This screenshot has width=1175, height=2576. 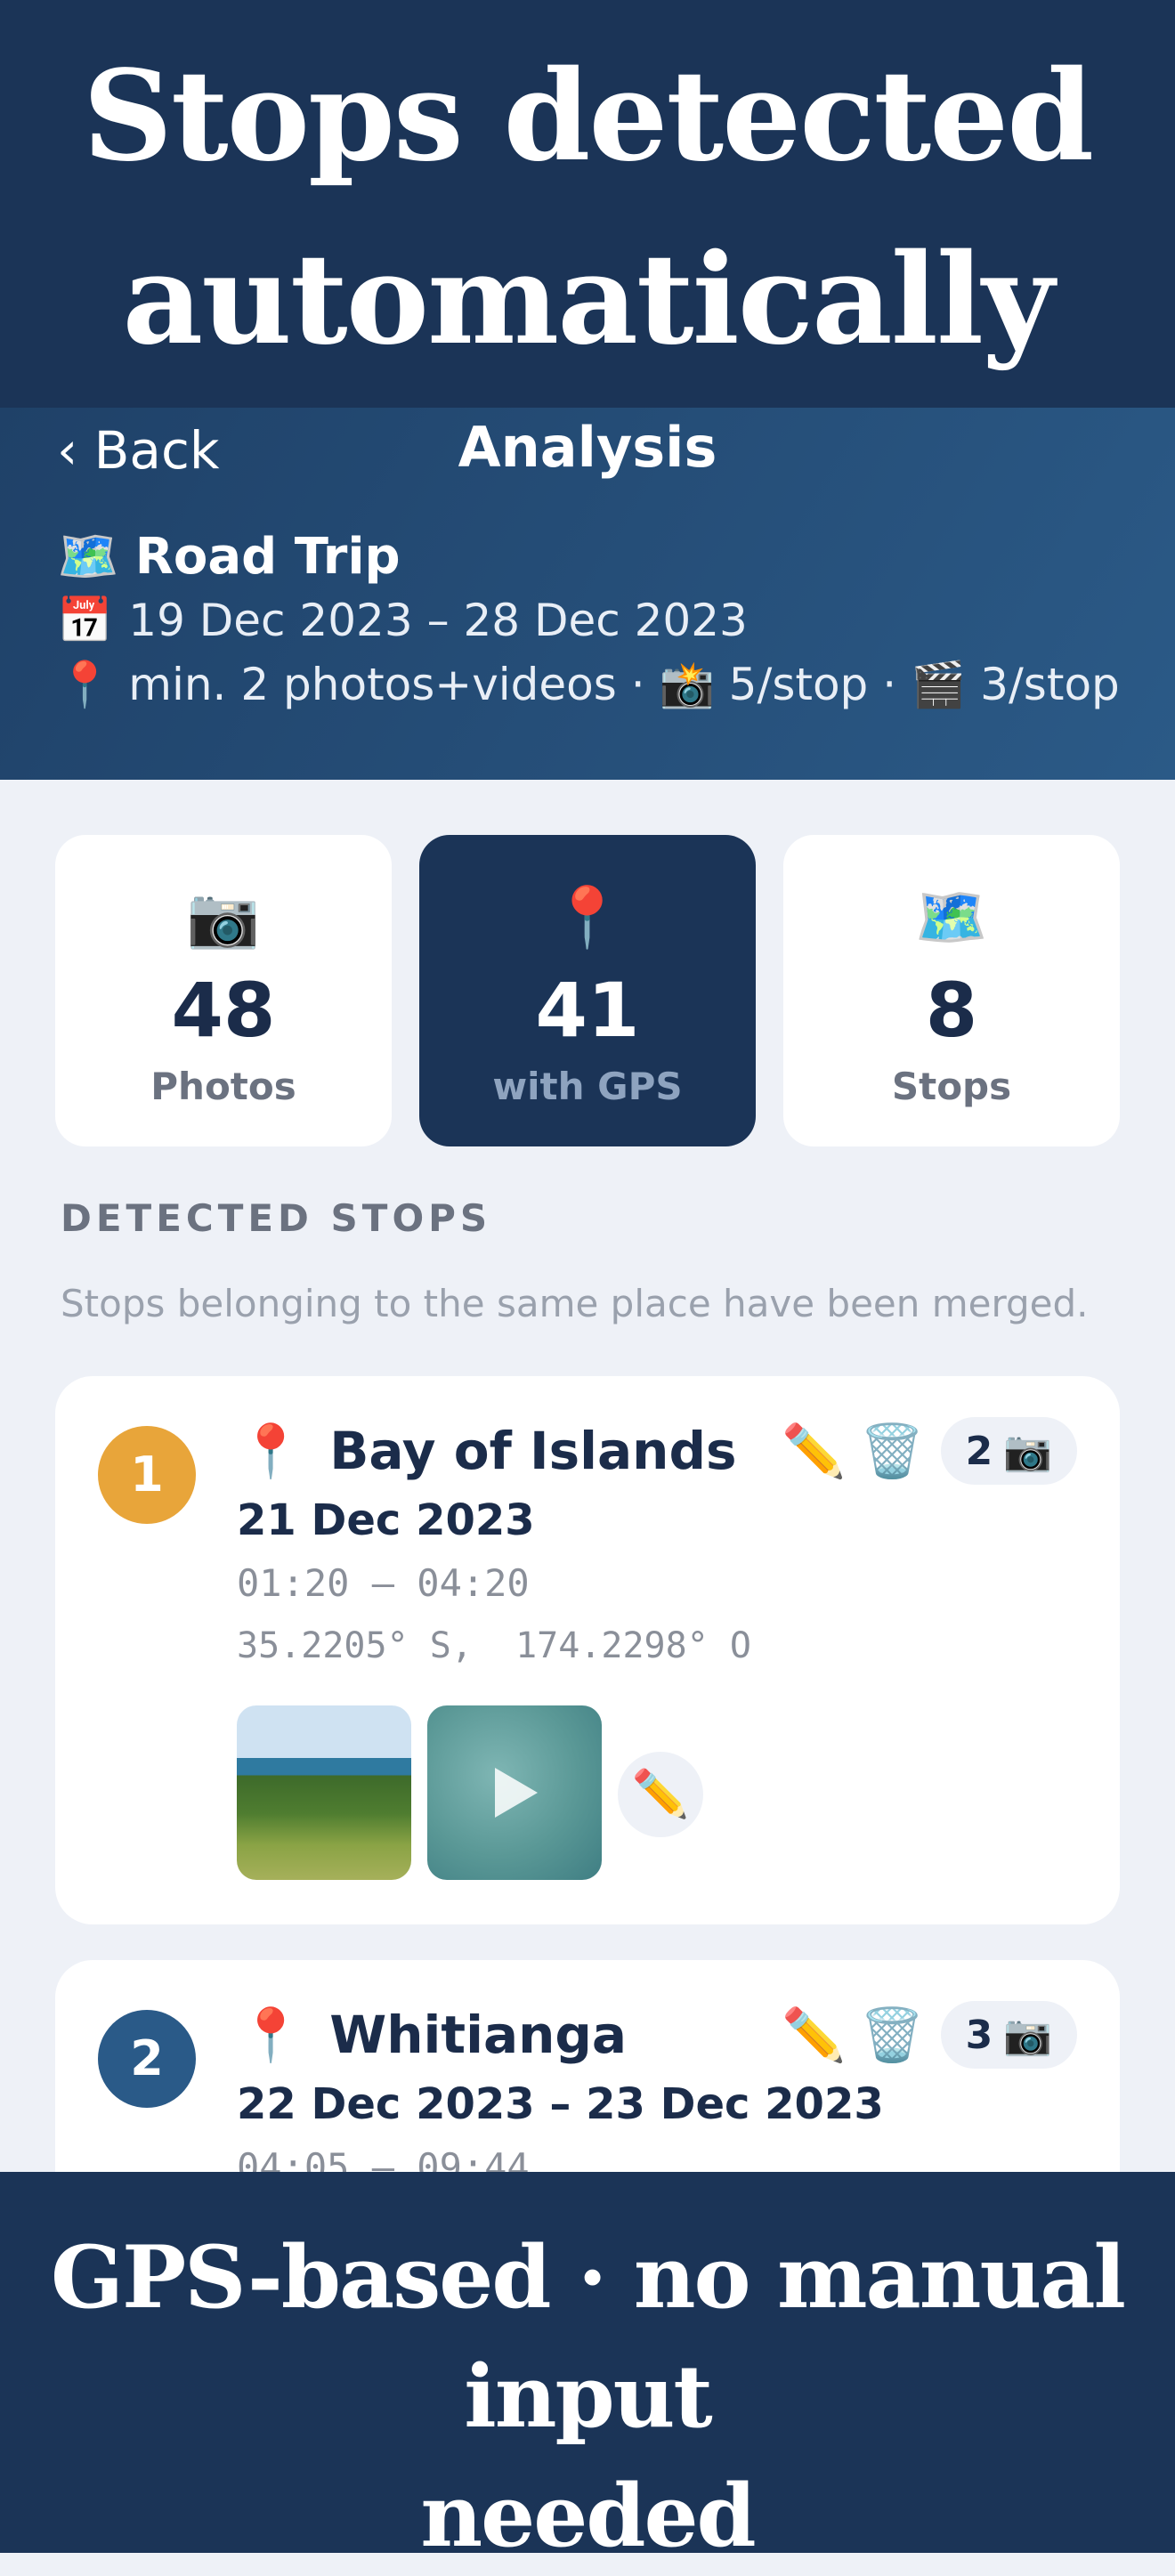 I want to click on photo-count-badge: 2 📷, so click(x=1009, y=1451).